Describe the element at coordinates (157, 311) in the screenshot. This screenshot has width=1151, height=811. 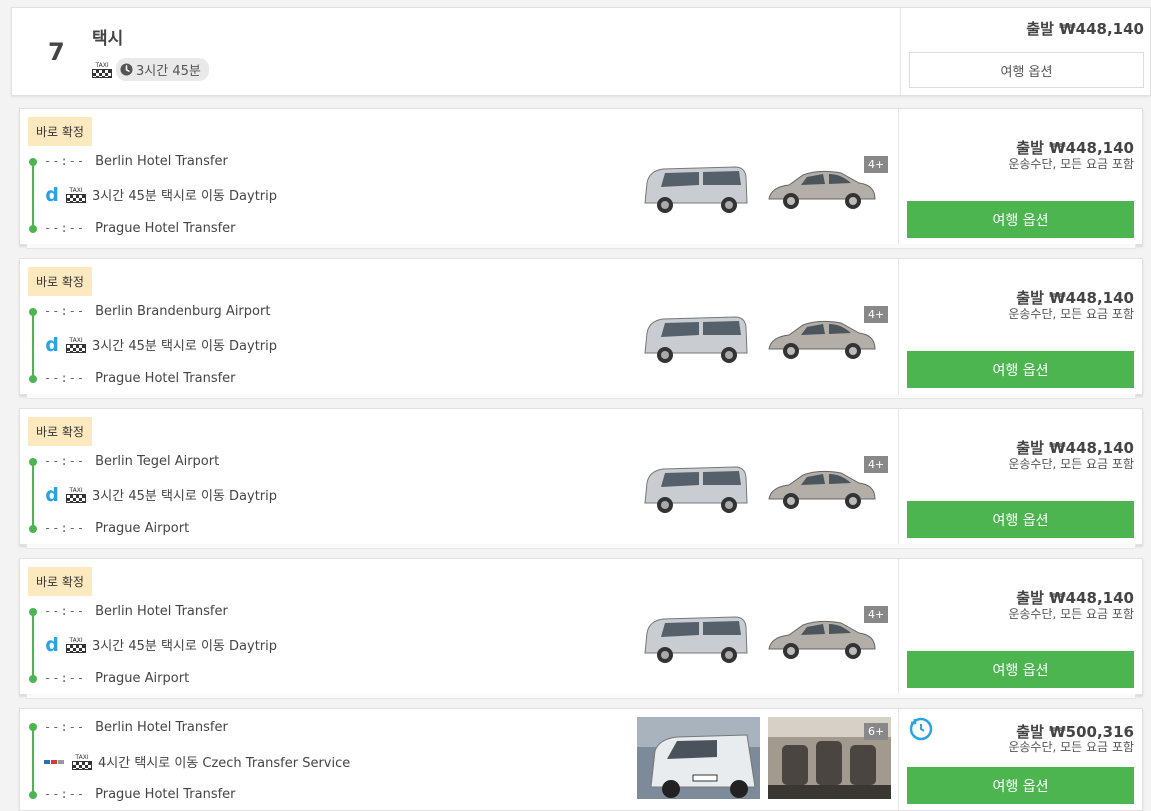
I see `departure-stop: --:-- Berlin Brandenburg Airport` at that location.